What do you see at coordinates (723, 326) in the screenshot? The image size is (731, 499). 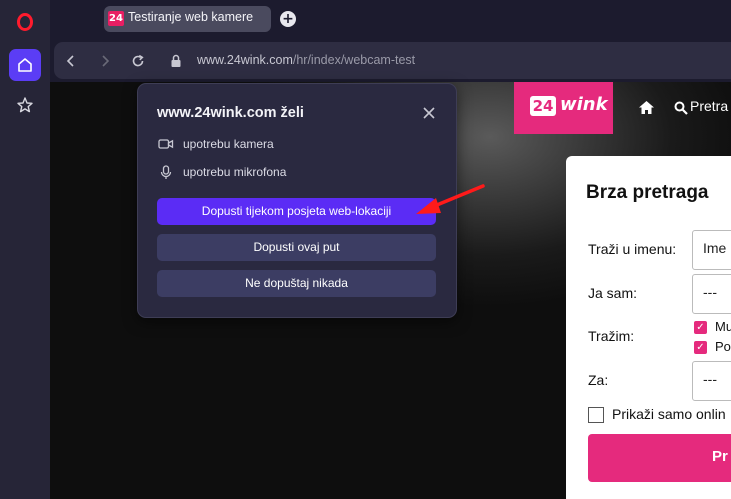 I see `seeking-option-1: Mu` at bounding box center [723, 326].